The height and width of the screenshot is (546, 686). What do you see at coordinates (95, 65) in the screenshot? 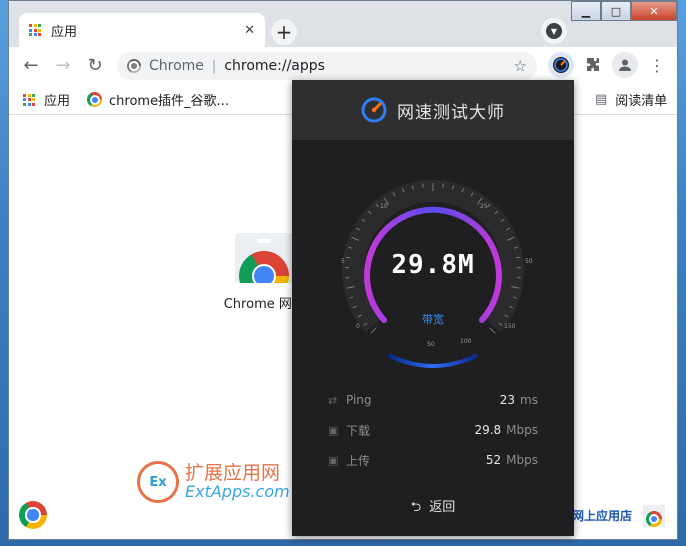
I see `reload-button: ↻` at bounding box center [95, 65].